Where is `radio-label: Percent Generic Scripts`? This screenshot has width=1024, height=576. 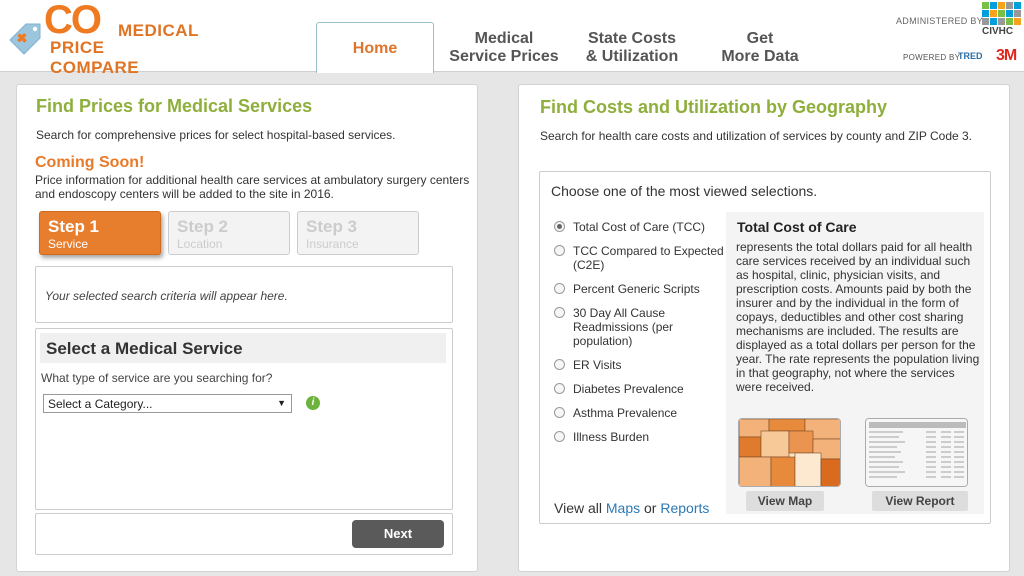 radio-label: Percent Generic Scripts is located at coordinates (636, 289).